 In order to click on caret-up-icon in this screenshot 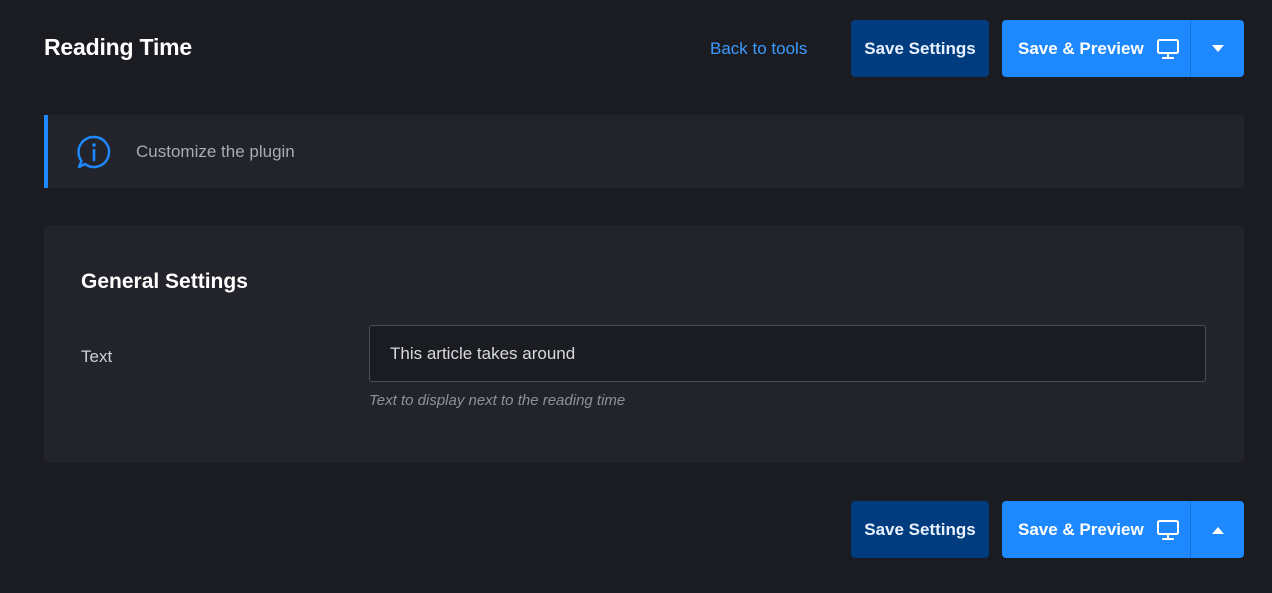, I will do `click(1217, 529)`.